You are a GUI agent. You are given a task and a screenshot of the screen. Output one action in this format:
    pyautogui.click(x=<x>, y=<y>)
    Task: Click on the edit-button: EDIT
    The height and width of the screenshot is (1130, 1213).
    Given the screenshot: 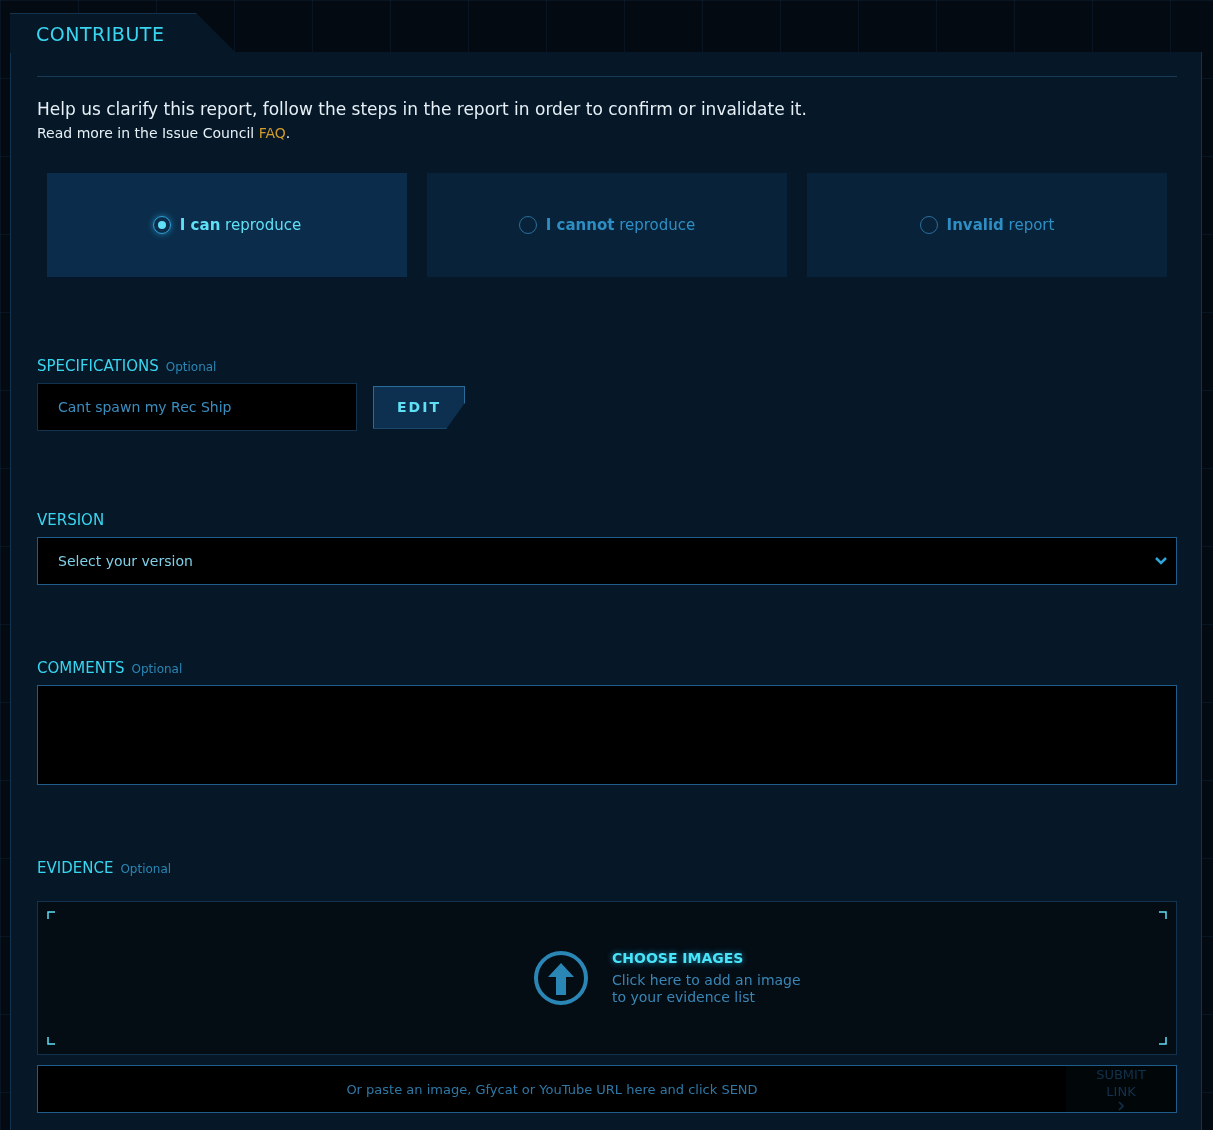 What is the action you would take?
    pyautogui.click(x=419, y=407)
    